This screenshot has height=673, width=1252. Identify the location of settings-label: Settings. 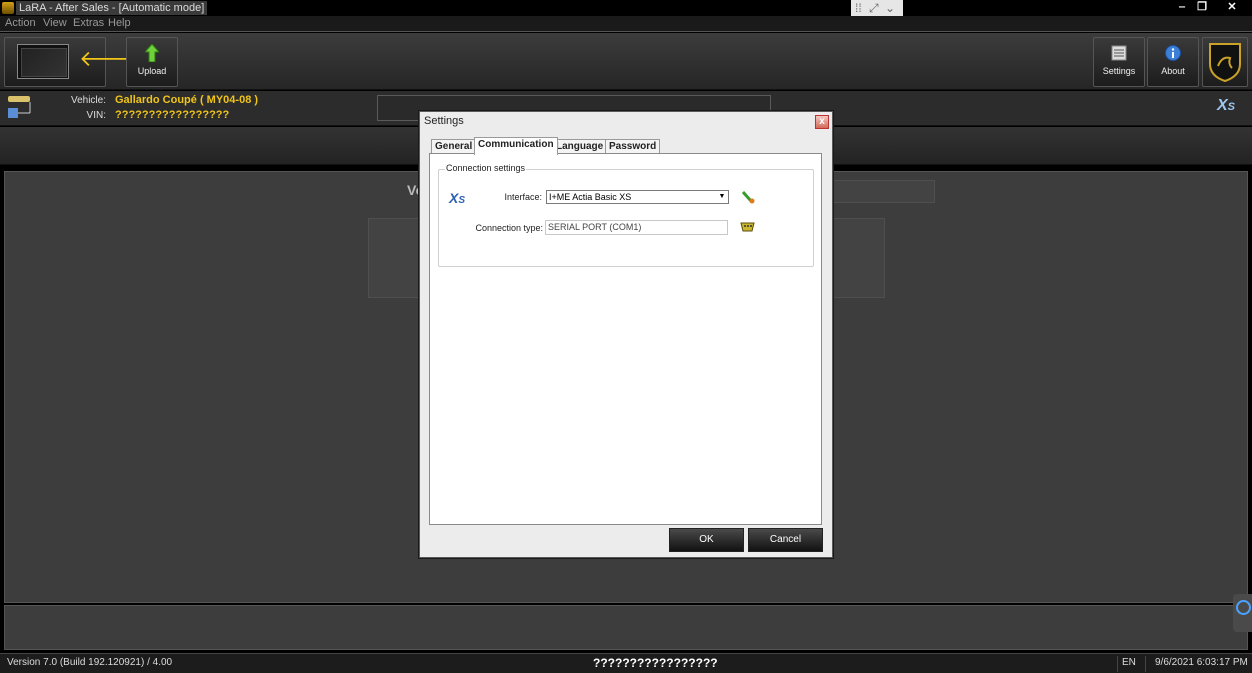
(1119, 71).